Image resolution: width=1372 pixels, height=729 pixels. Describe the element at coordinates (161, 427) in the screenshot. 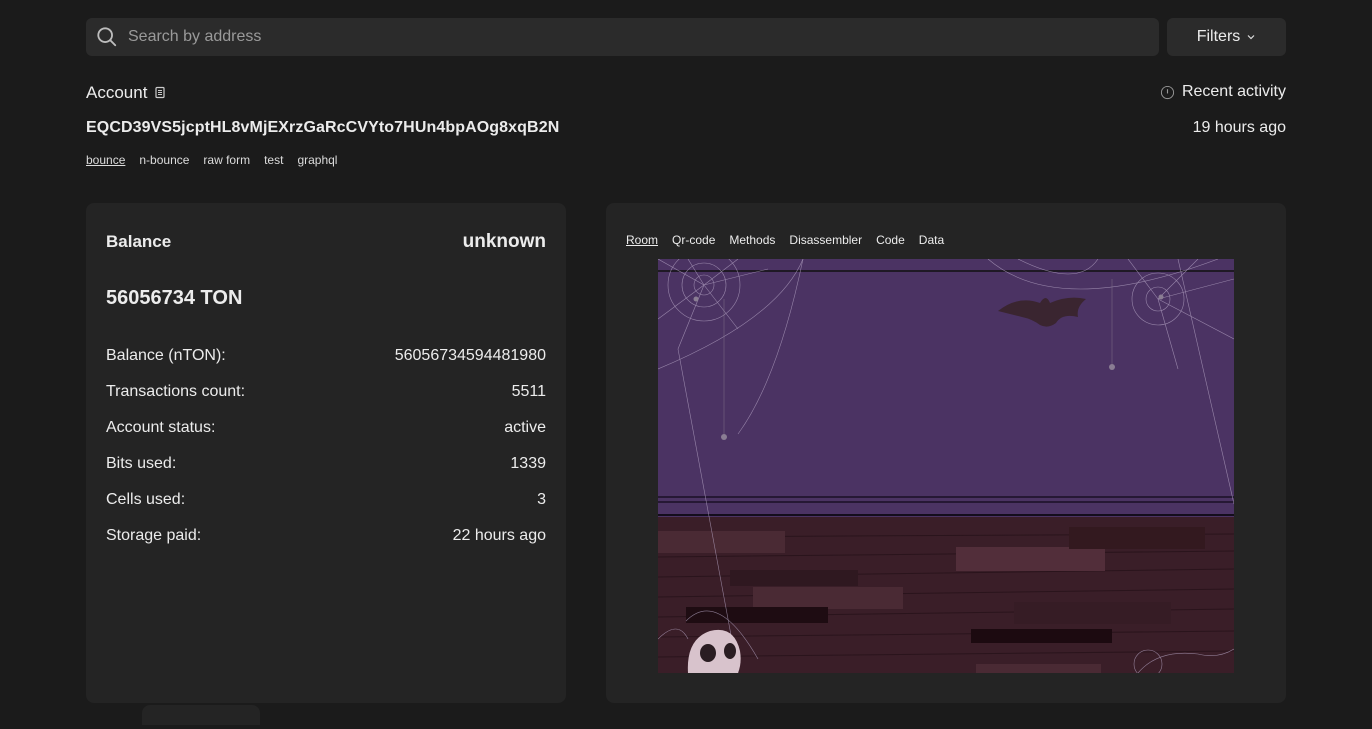

I see `detail-label: Account status:` at that location.